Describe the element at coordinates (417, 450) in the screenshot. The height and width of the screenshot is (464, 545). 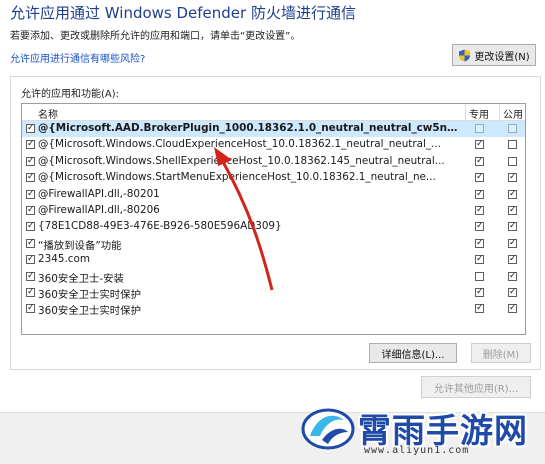
I see `watermark-url: www.aliyun1.com` at that location.